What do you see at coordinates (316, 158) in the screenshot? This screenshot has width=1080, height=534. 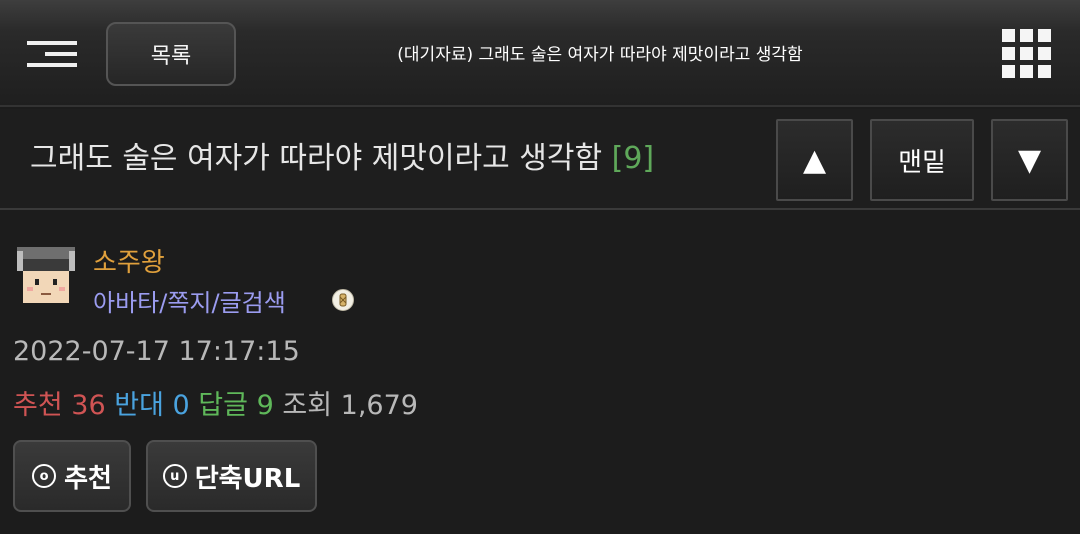 I see `post-title-text: 그래도 술은 여자가 따라야 제맛이라고 생각함` at bounding box center [316, 158].